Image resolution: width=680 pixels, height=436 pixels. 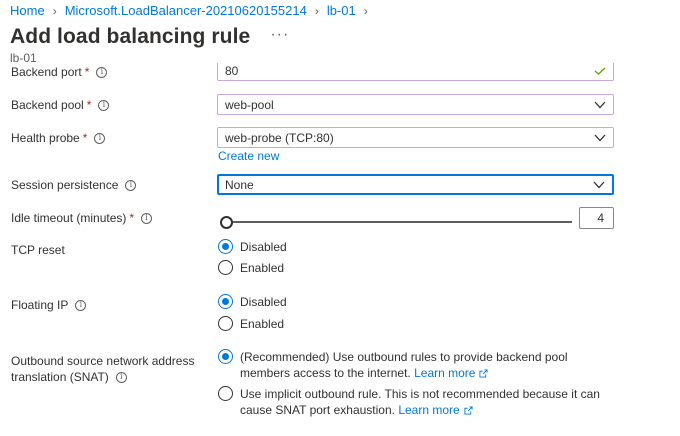 I want to click on health-probe-label: Health probe * i, so click(x=58, y=138).